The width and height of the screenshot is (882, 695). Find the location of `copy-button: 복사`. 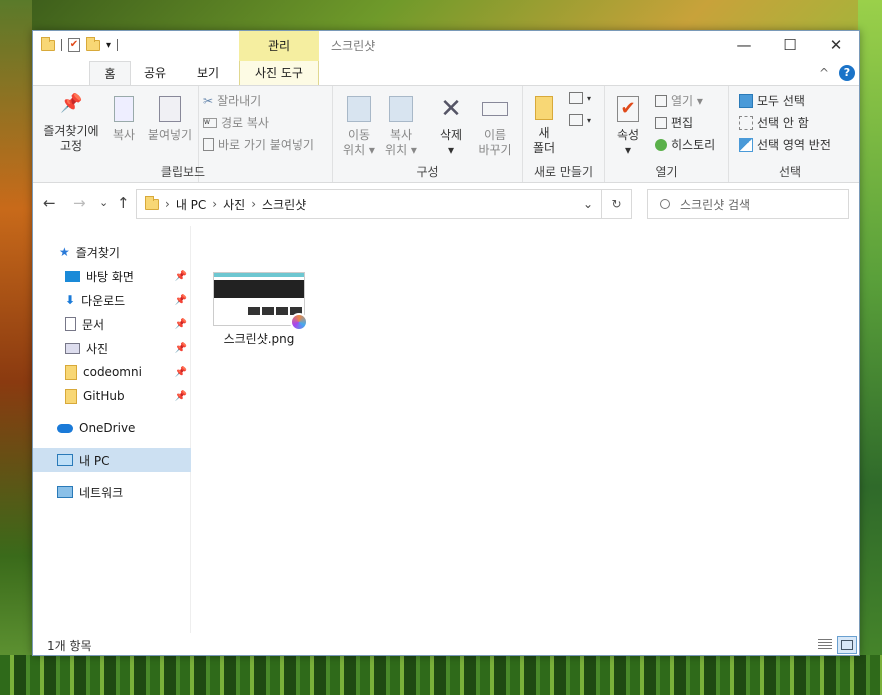

copy-button: 복사 is located at coordinates (124, 119).